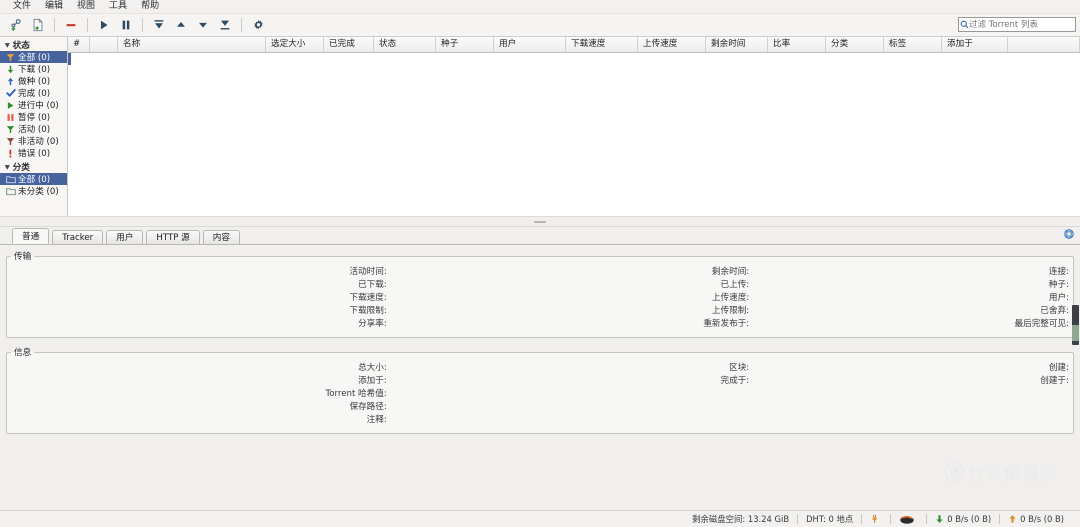 The height and width of the screenshot is (527, 1080). I want to click on sidebar-item-label: 错误 (0), so click(34, 154).